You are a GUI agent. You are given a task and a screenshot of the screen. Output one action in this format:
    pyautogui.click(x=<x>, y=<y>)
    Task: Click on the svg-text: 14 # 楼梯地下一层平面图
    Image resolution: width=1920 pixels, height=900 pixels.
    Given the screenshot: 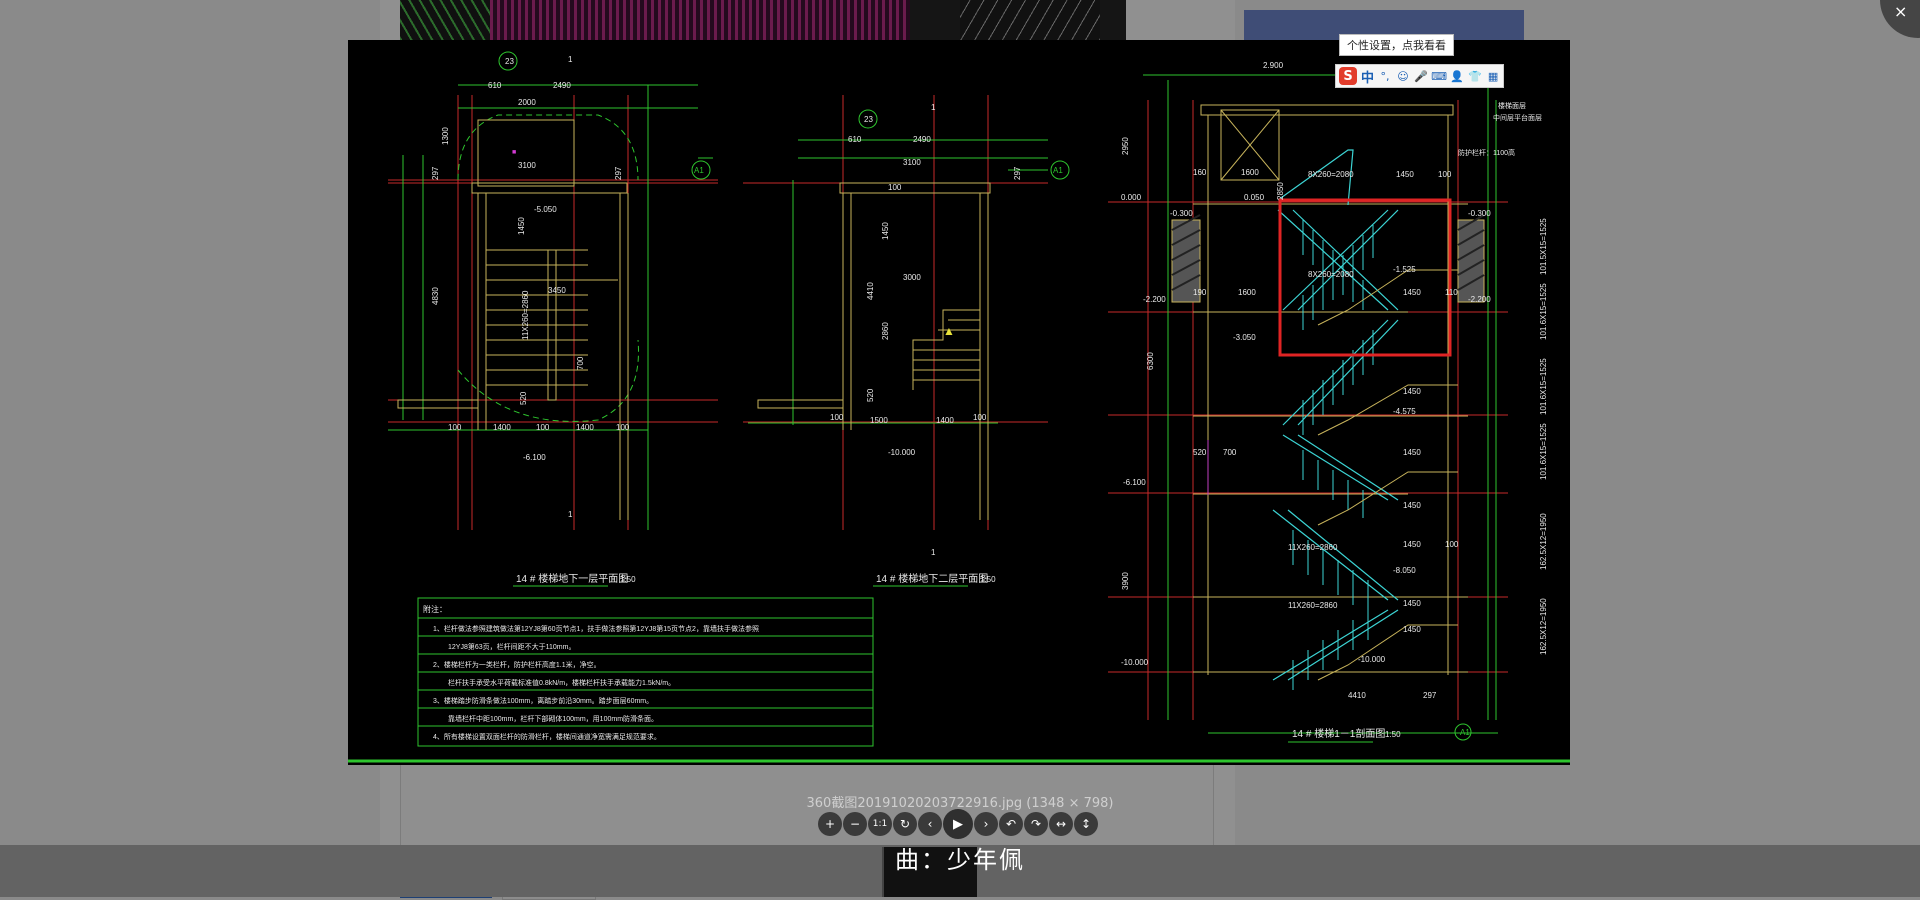 What is the action you would take?
    pyautogui.click(x=572, y=578)
    